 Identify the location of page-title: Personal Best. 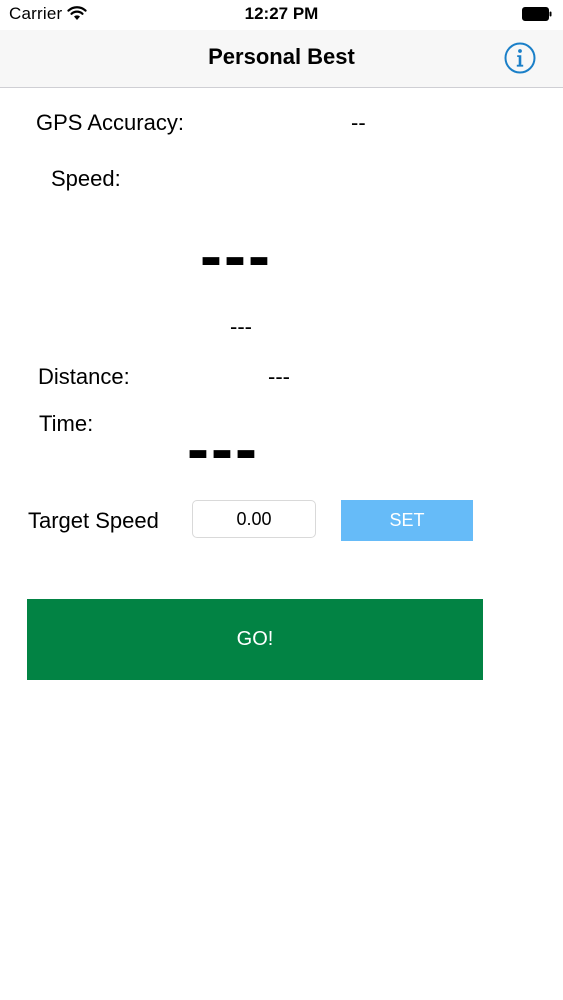
(281, 56).